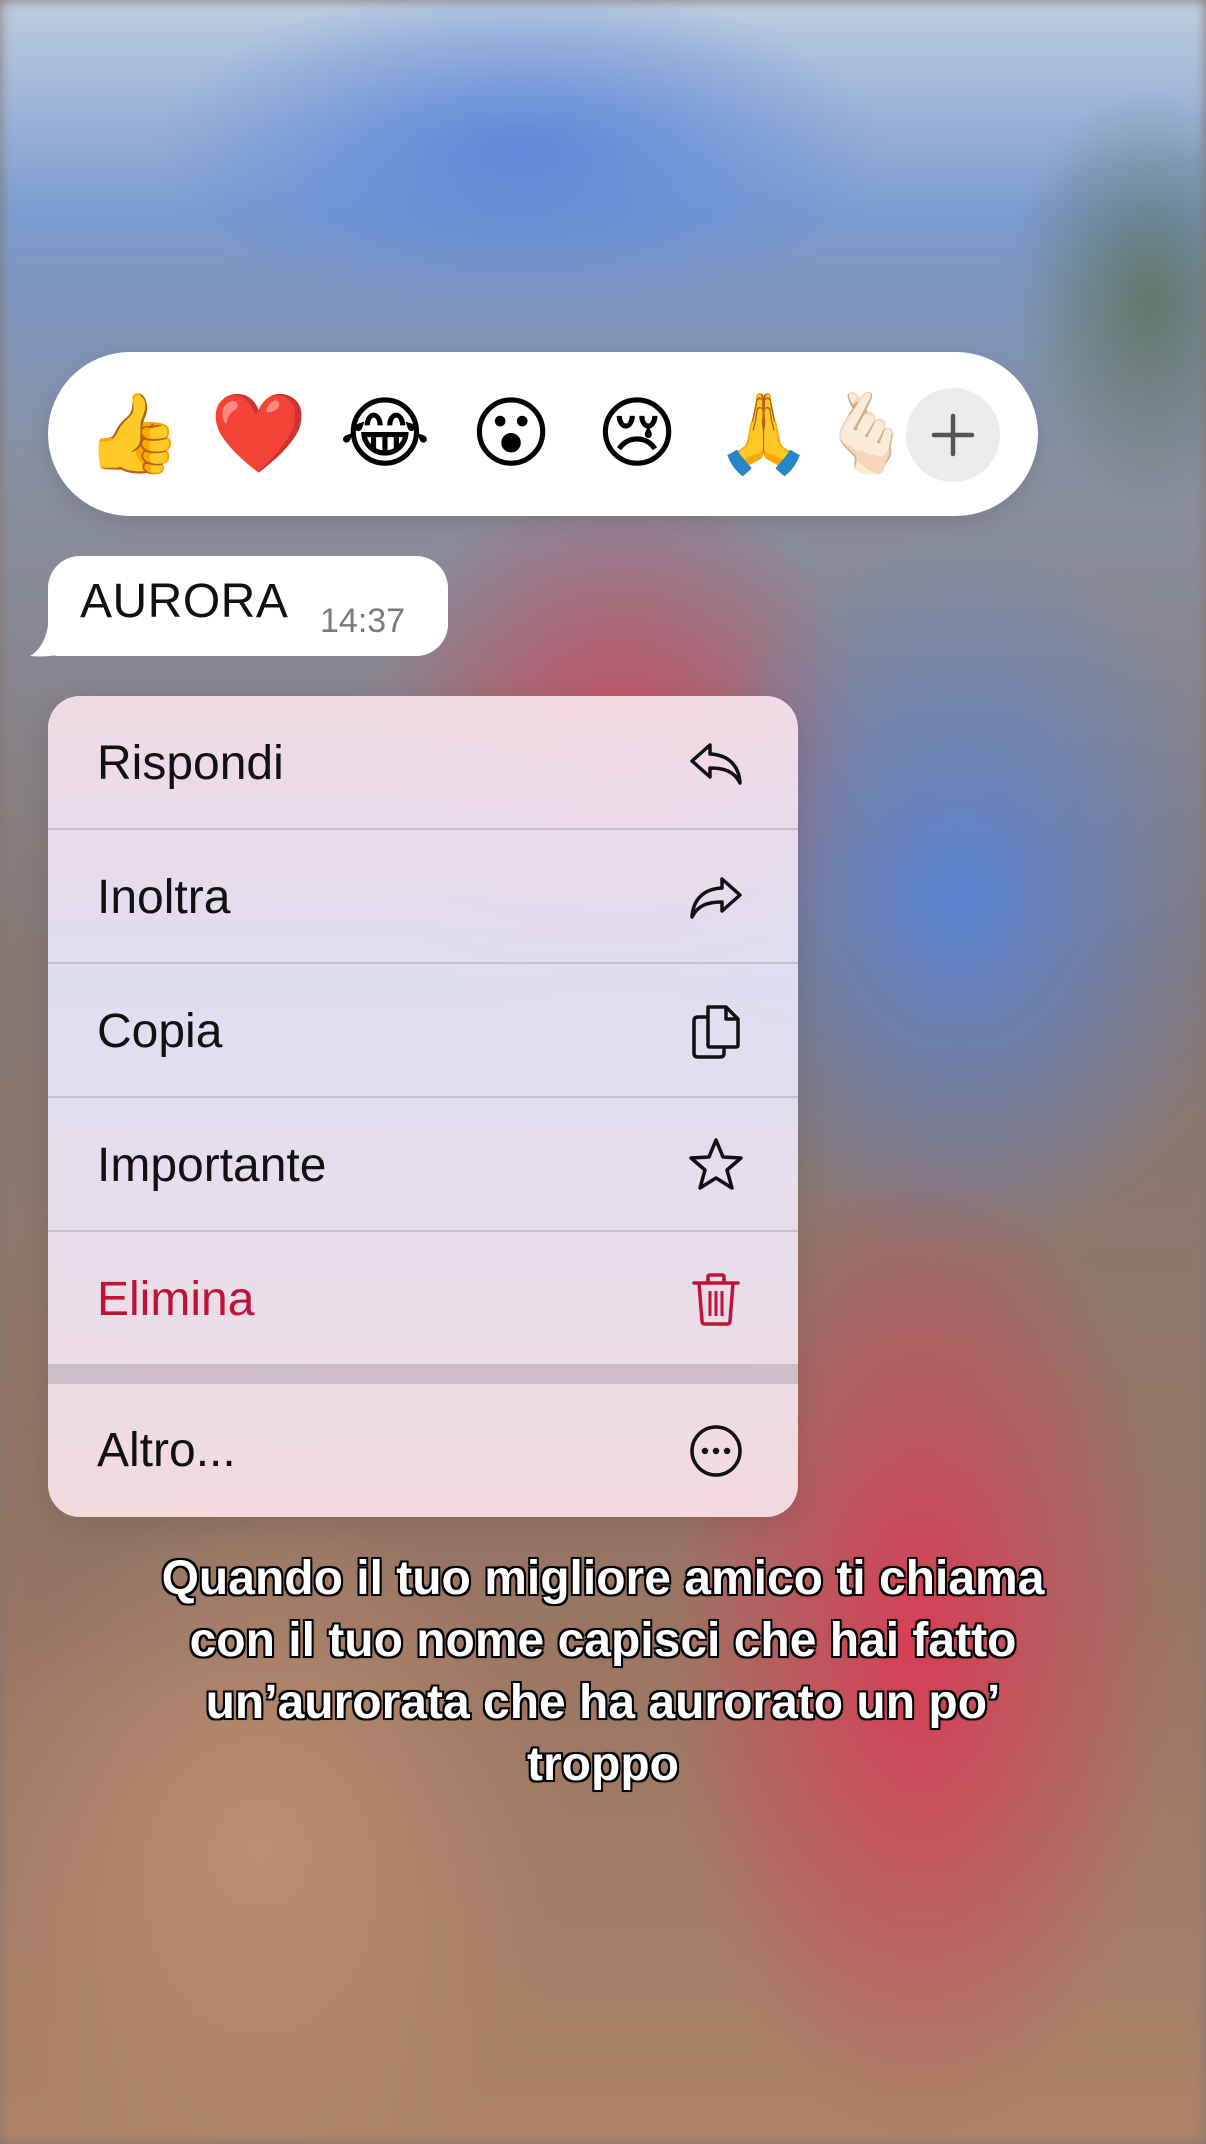 The width and height of the screenshot is (1206, 2144). What do you see at coordinates (258, 434) in the screenshot?
I see `reaction-red-heart: ❤️` at bounding box center [258, 434].